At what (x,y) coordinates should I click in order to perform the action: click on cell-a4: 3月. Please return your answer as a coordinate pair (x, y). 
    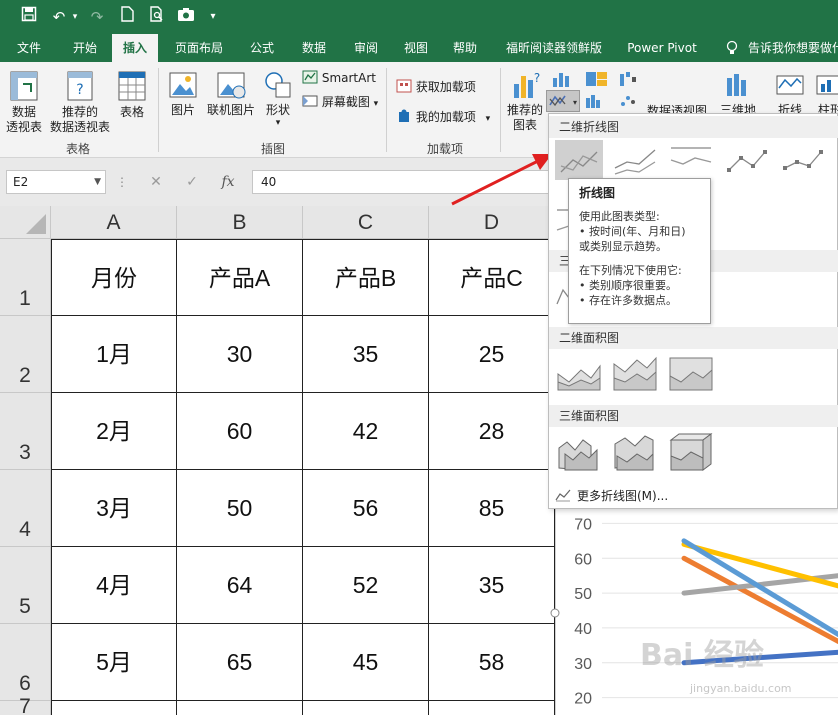
    Looking at the image, I should click on (114, 508).